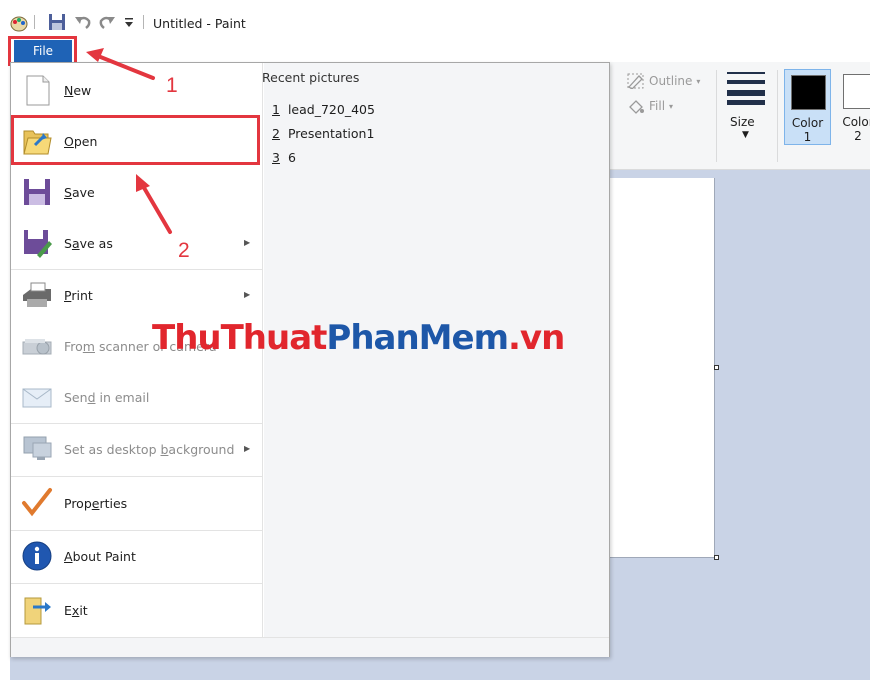  Describe the element at coordinates (745, 135) in the screenshot. I see `chevron-down-icon: ▼` at that location.